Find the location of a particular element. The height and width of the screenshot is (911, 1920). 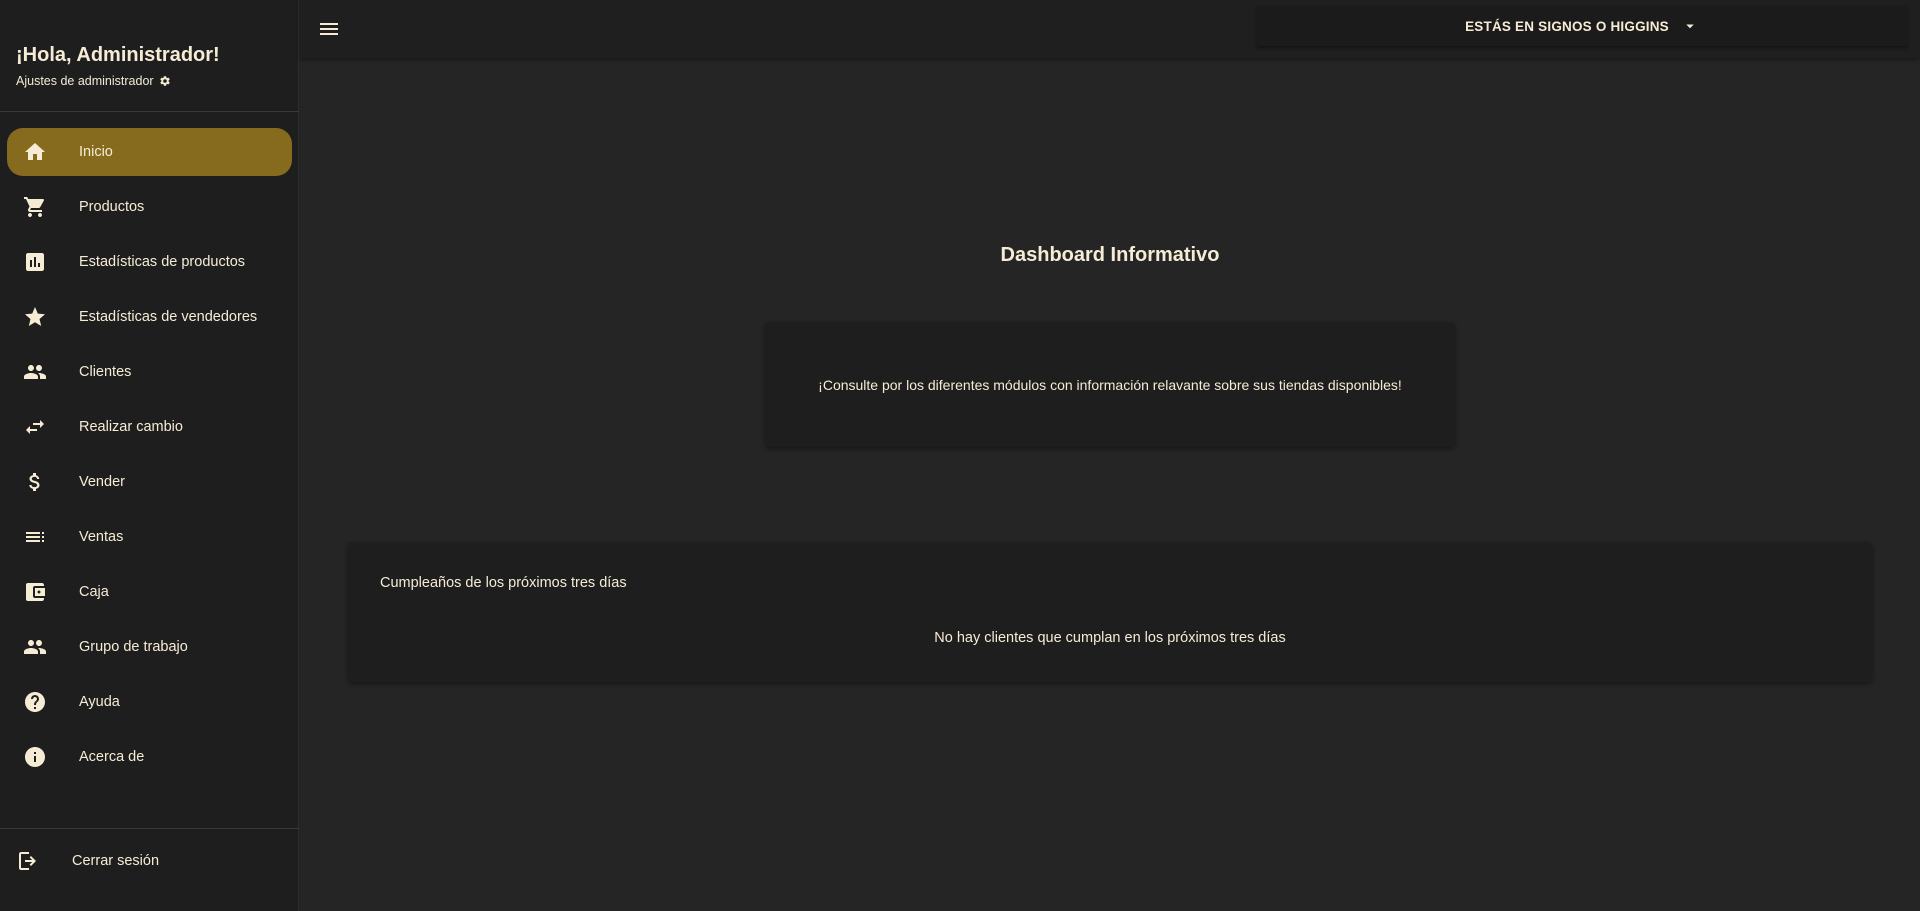

sidebar-item-ventas: Ventas is located at coordinates (149, 537).